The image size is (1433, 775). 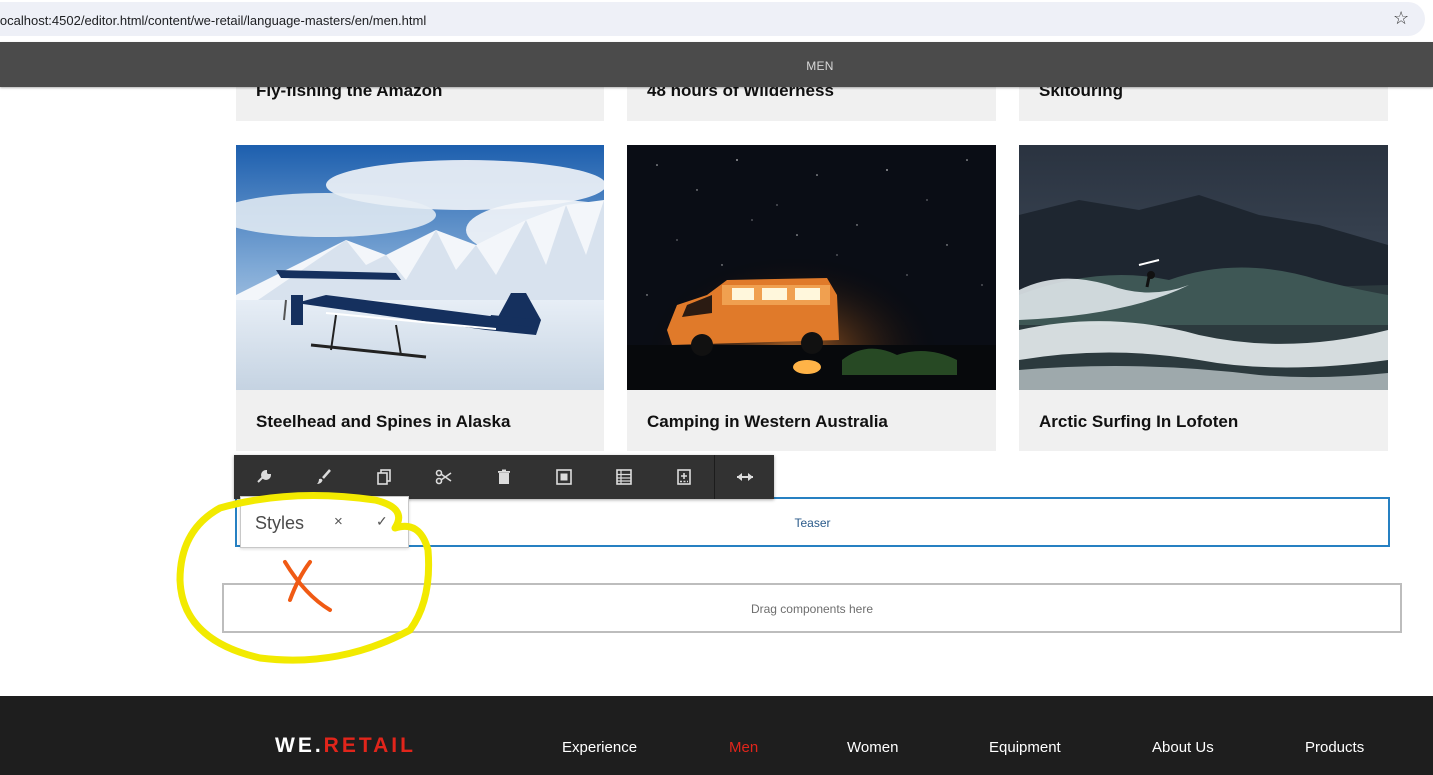 I want to click on styles-confirm-icon: ✓, so click(x=382, y=521).